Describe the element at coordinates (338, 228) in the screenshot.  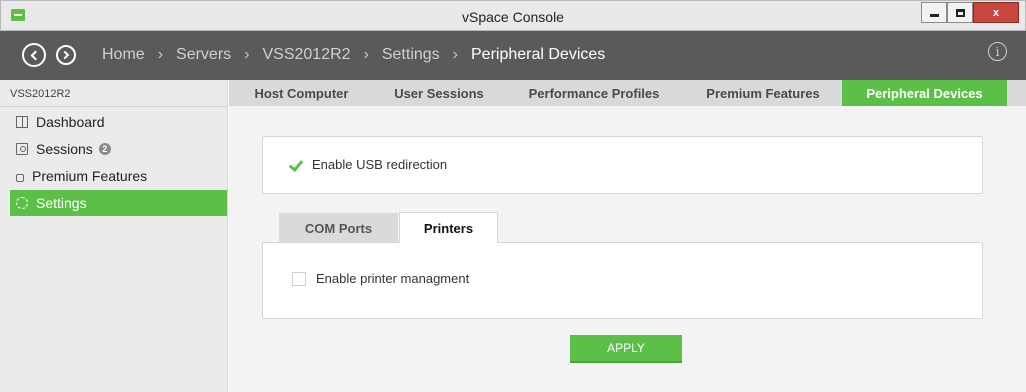
I see `tab-com-ports: COM Ports` at that location.